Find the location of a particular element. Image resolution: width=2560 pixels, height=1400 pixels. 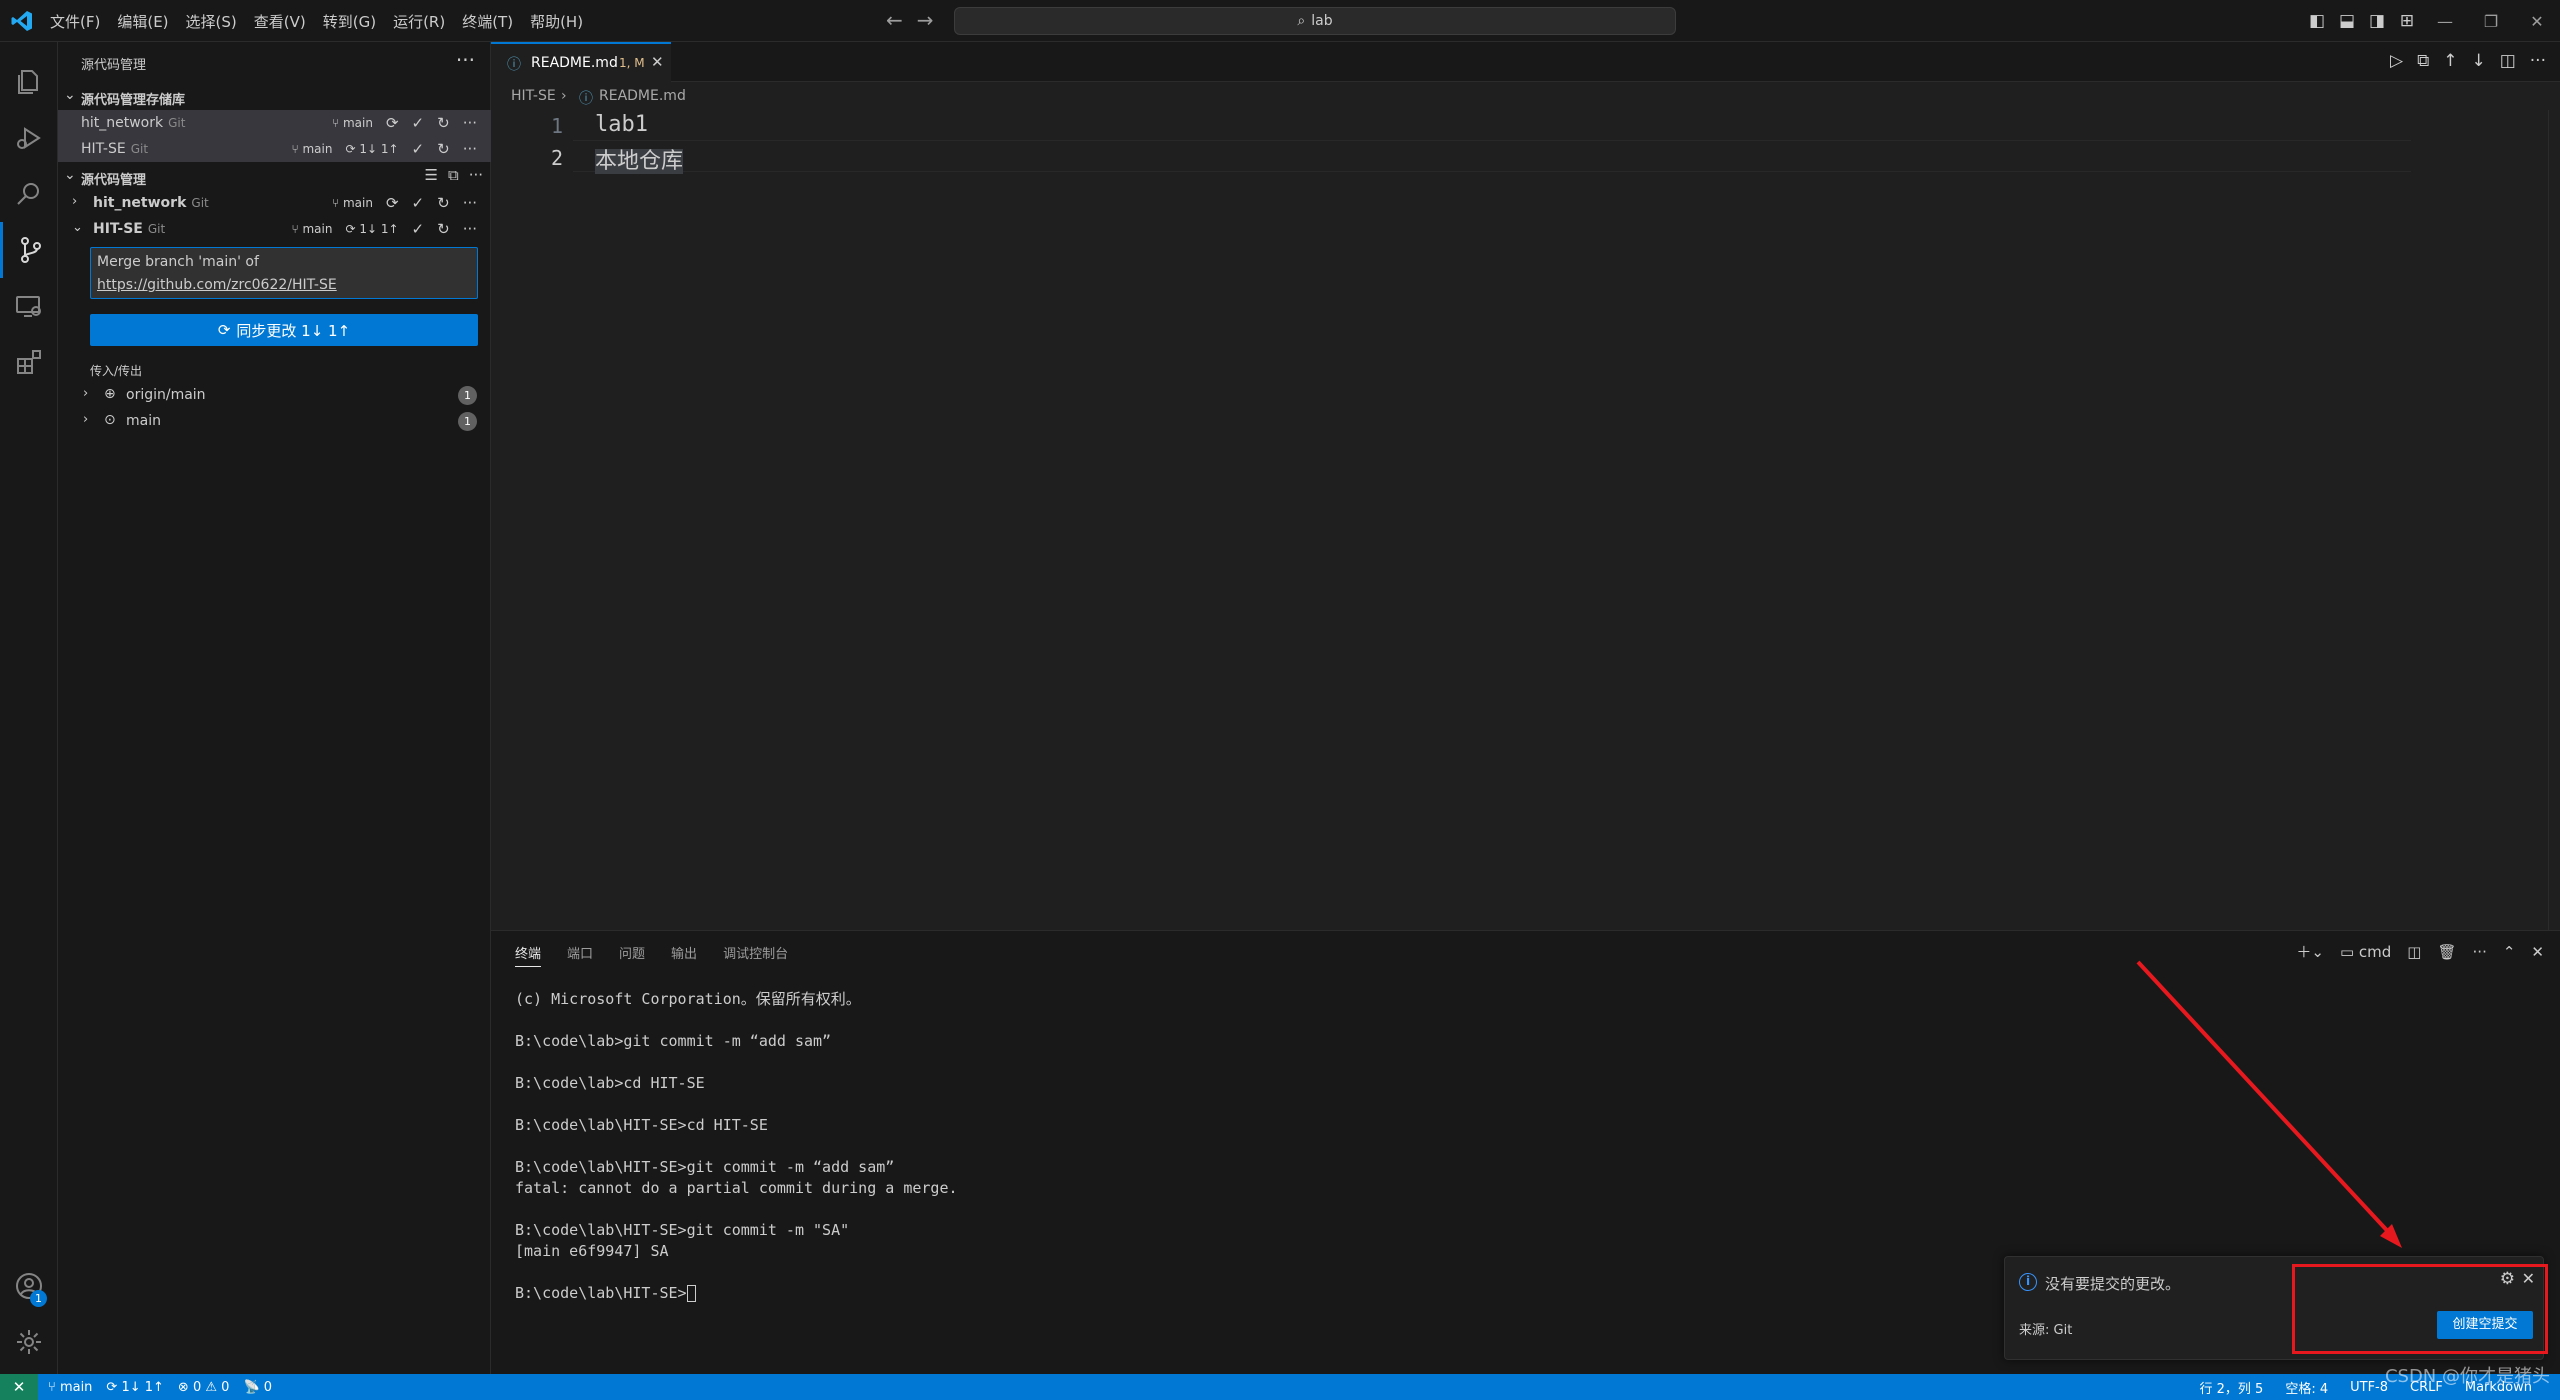

menu-edit: 编辑(E) is located at coordinates (142, 21).